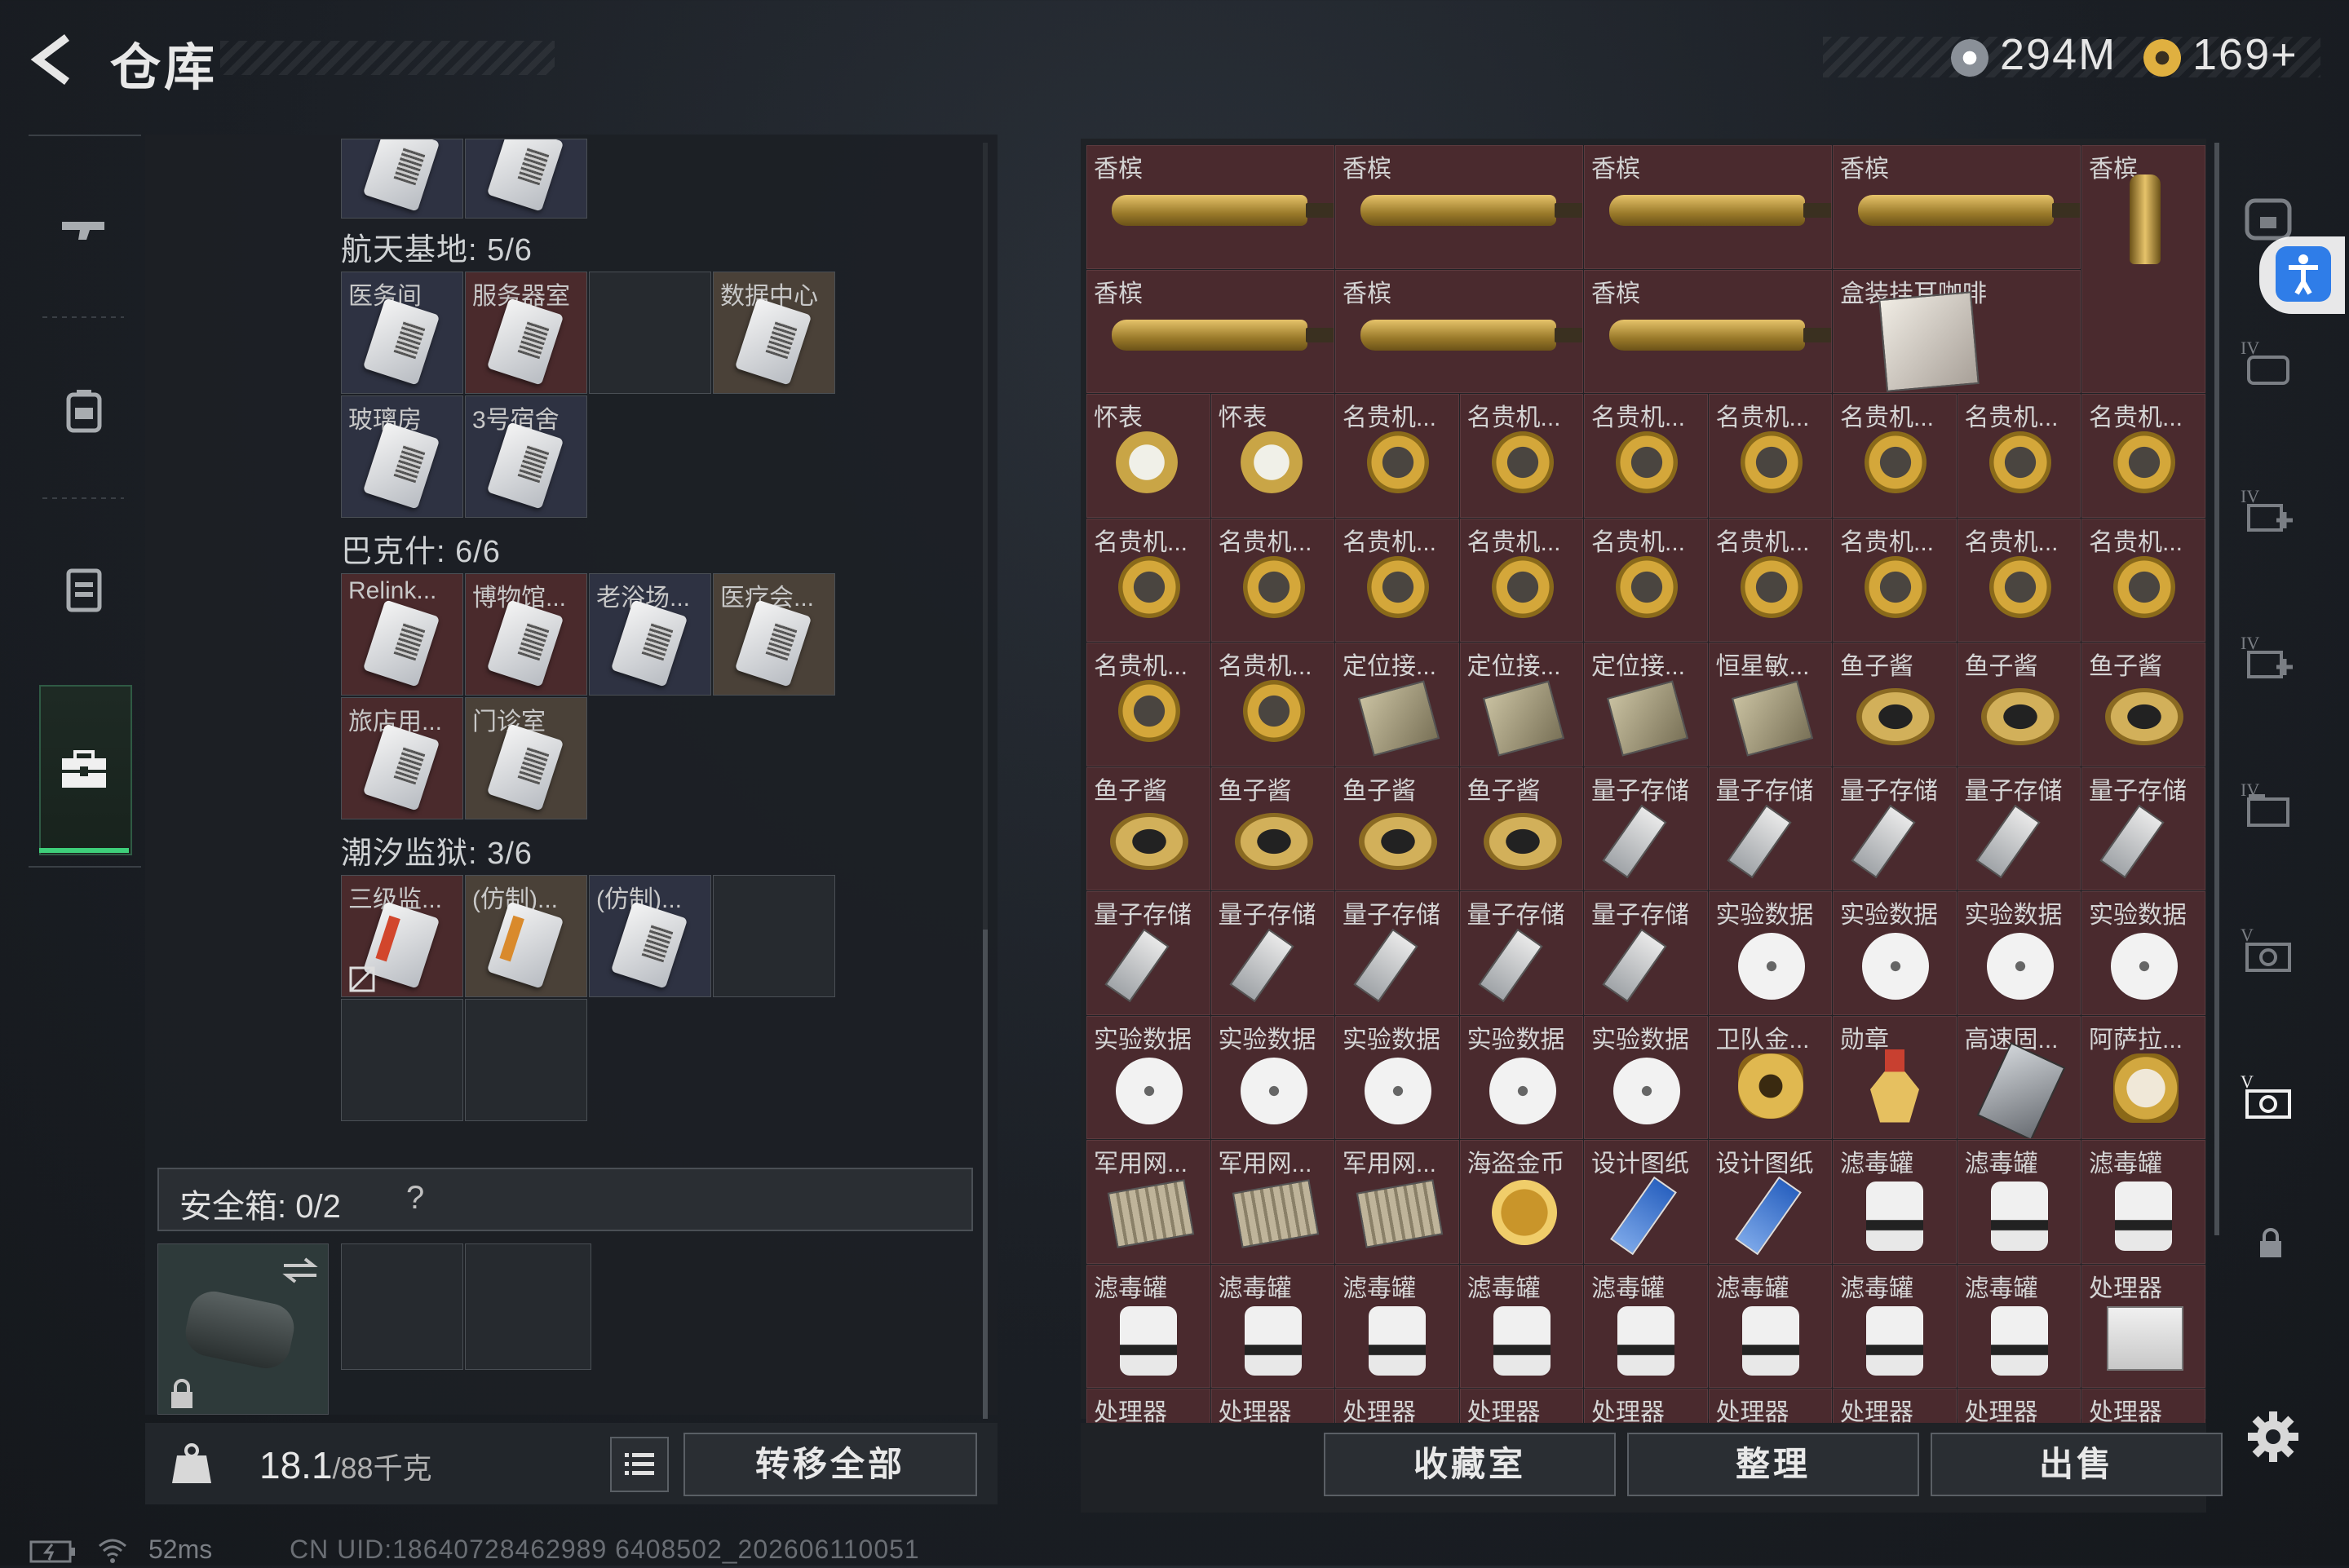 The image size is (2349, 1568). I want to click on keycard-slot: 数据中心, so click(774, 333).